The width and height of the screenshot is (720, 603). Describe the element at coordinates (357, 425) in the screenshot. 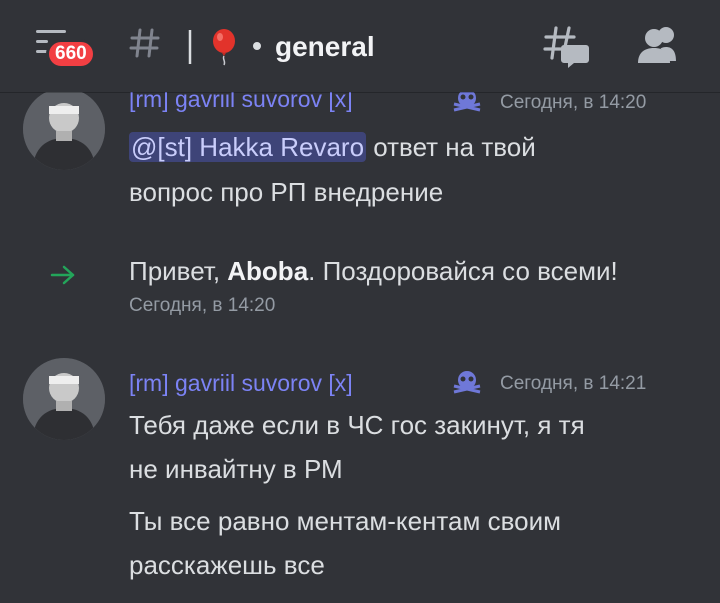

I see `message-text: Тебя даже если в ЧС гос закинут, я тя` at that location.